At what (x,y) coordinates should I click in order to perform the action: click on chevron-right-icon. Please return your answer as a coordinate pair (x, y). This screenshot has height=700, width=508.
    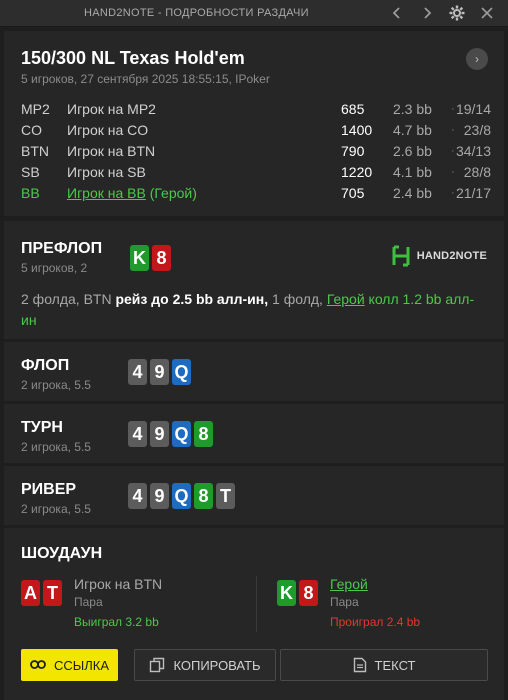
    Looking at the image, I should click on (427, 13).